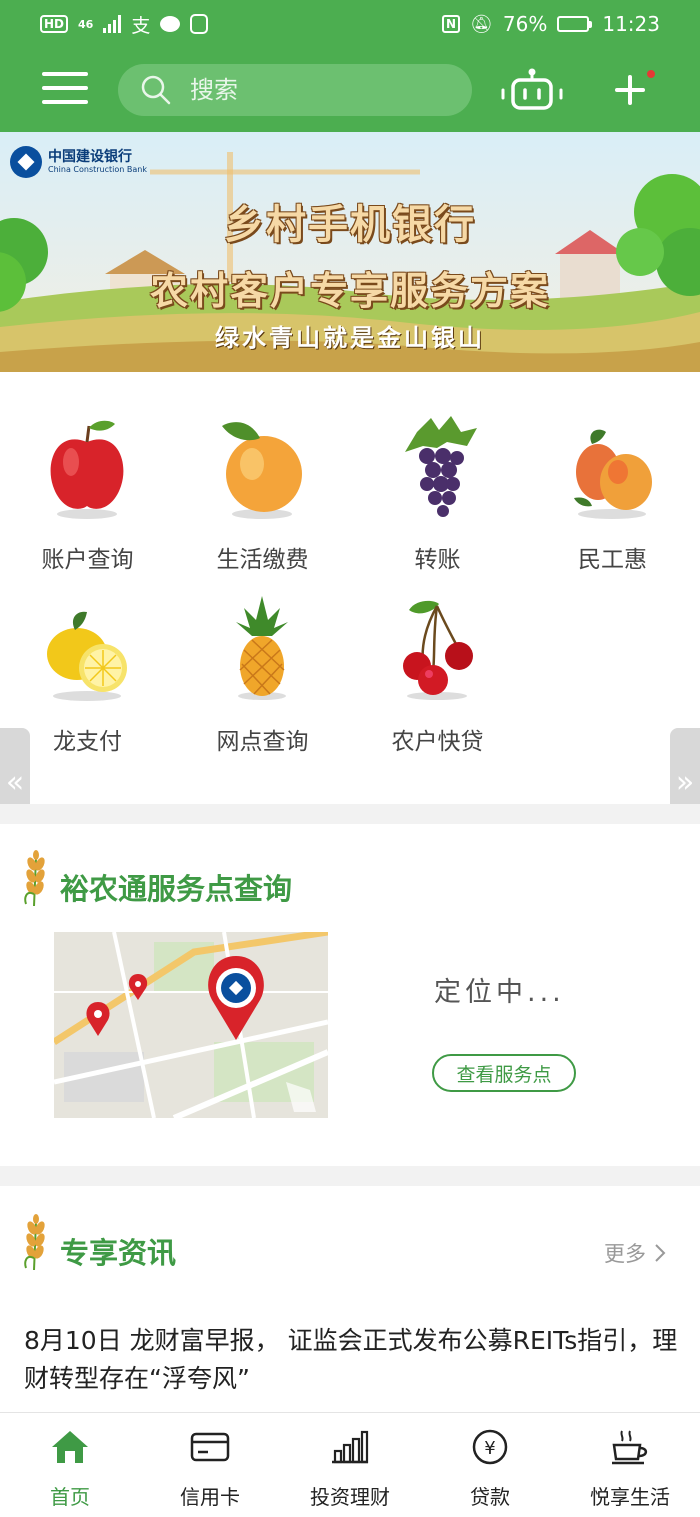 This screenshot has height=1517, width=700. Describe the element at coordinates (350, 225) in the screenshot. I see `banner-title: 乡村手机银行` at that location.